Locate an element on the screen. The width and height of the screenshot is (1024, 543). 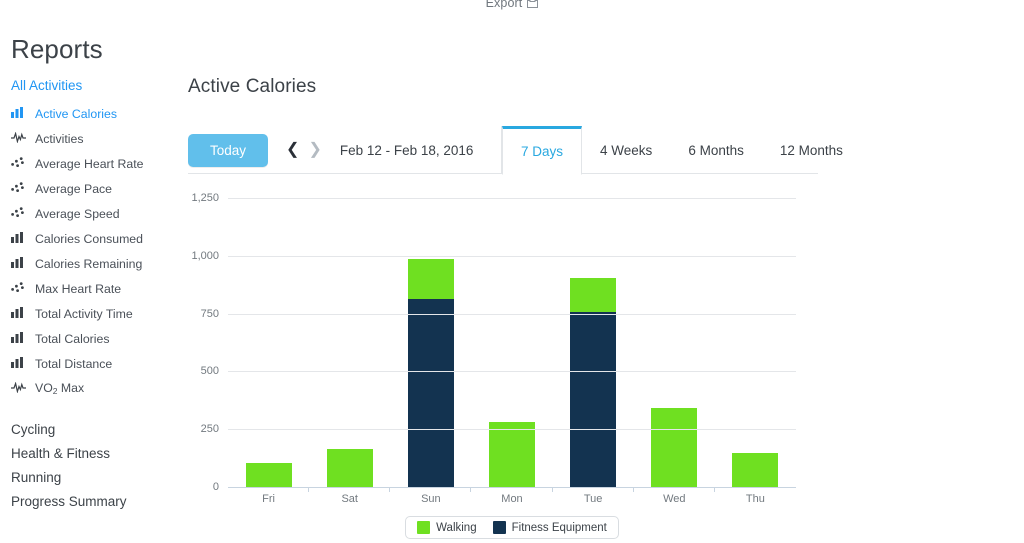
chart-bar-sat is located at coordinates (349, 467).